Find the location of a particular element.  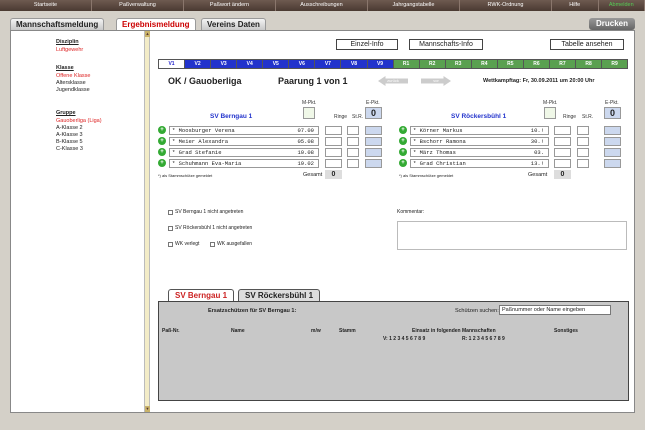

sidebar-item-a-klasse-3: A-Klasse 3 is located at coordinates (79, 135).